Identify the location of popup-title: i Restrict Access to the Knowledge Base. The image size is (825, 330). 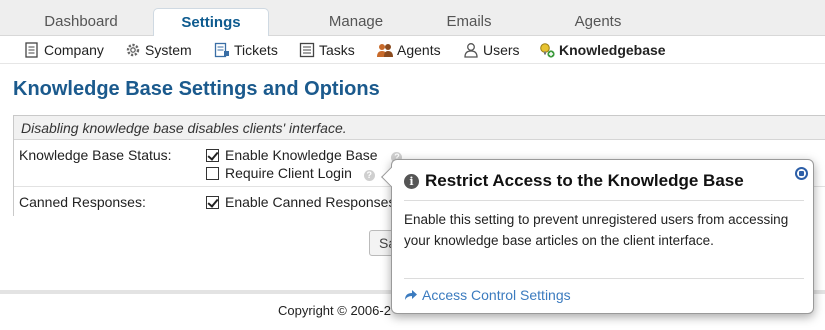
(574, 181).